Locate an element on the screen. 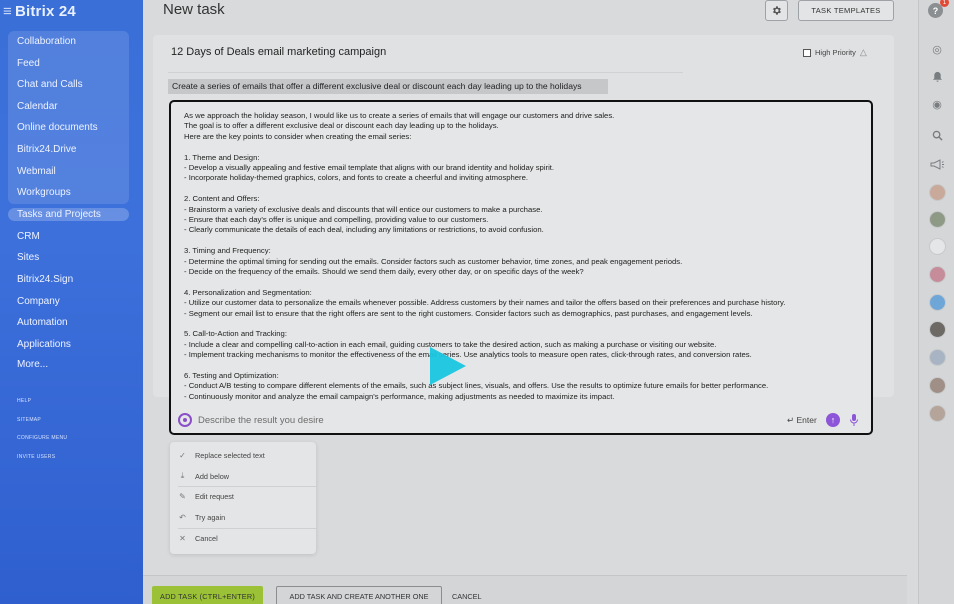 Image resolution: width=954 pixels, height=604 pixels. add-another-task-button: ADD TASK AND CREATE ANOTHER ONE is located at coordinates (359, 595).